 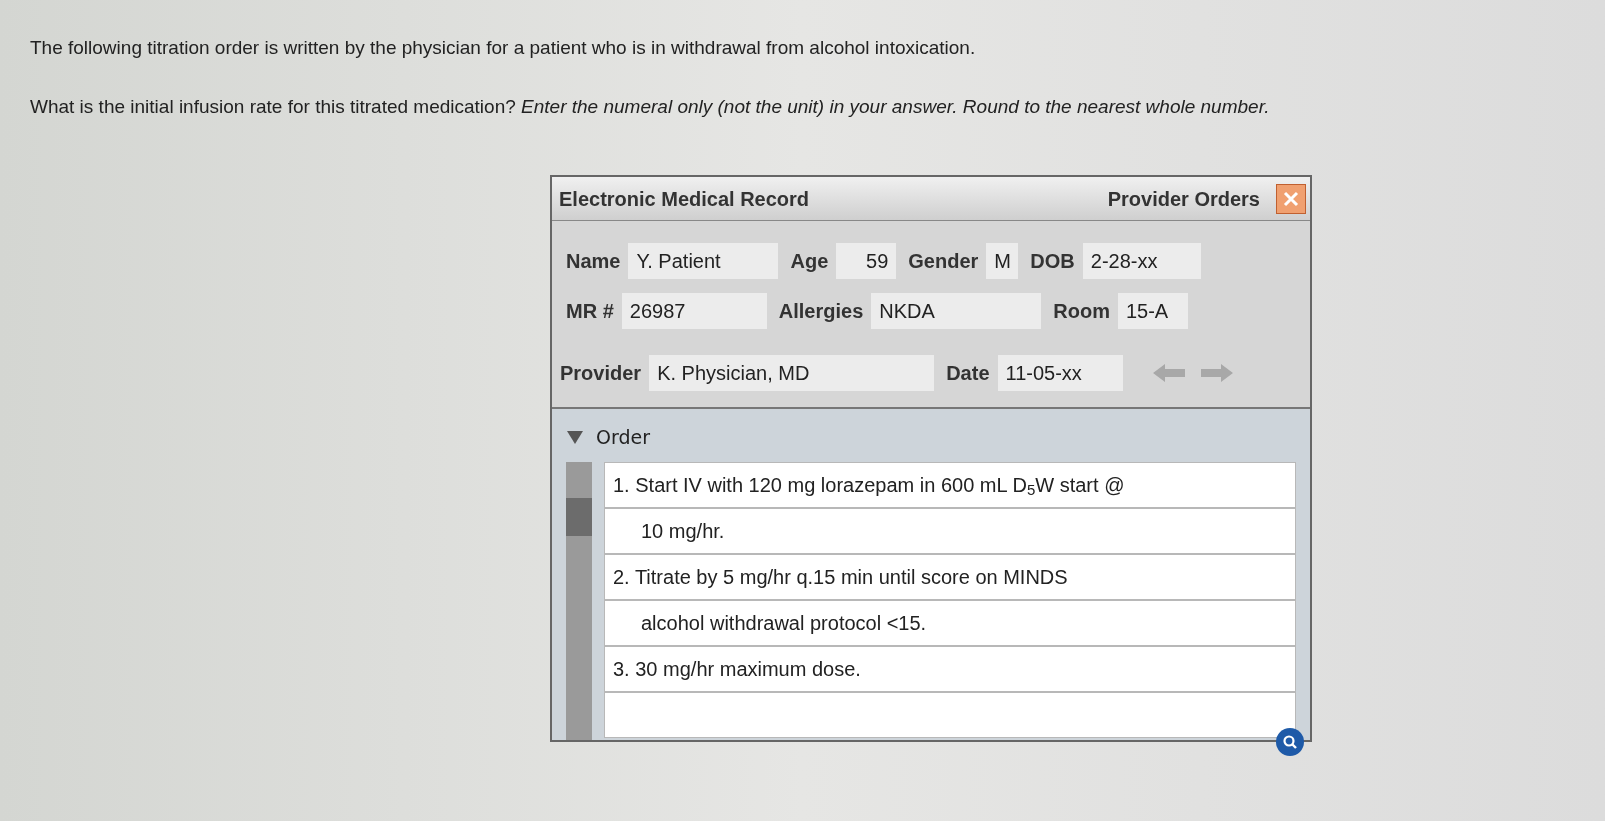 I want to click on field-label: DOB, so click(x=1052, y=261).